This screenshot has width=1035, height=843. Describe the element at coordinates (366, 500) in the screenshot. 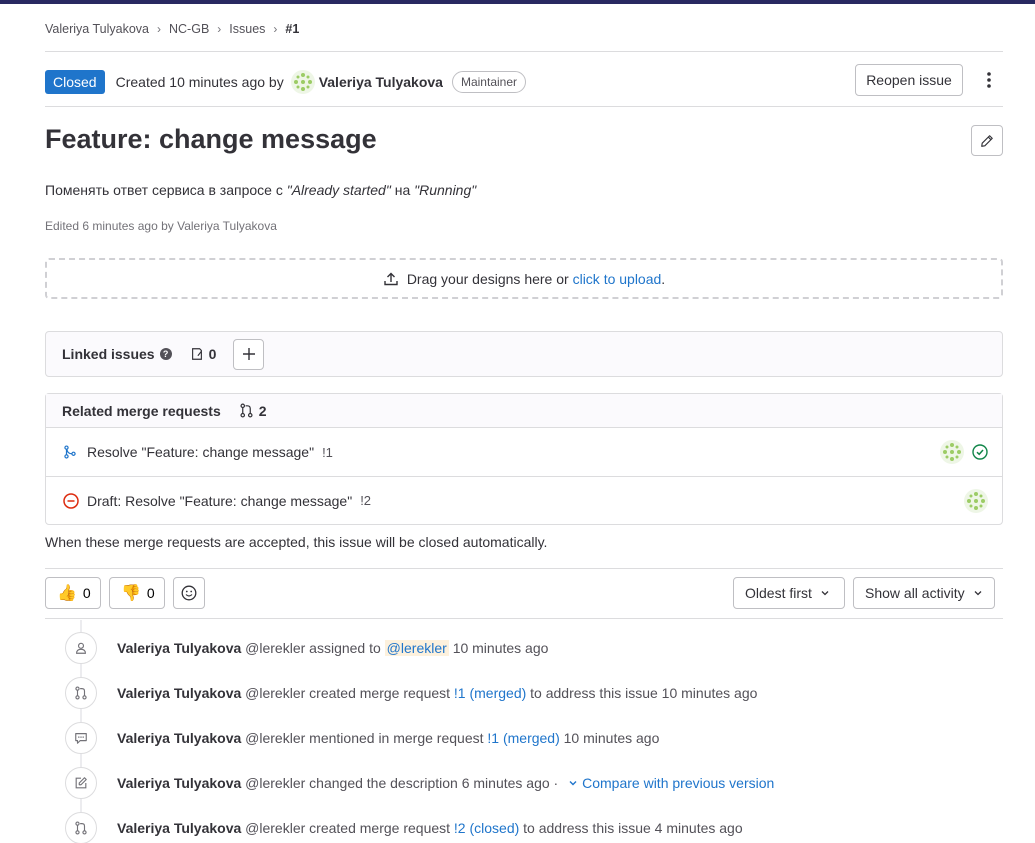

I see `merge-request-ref: !2` at that location.